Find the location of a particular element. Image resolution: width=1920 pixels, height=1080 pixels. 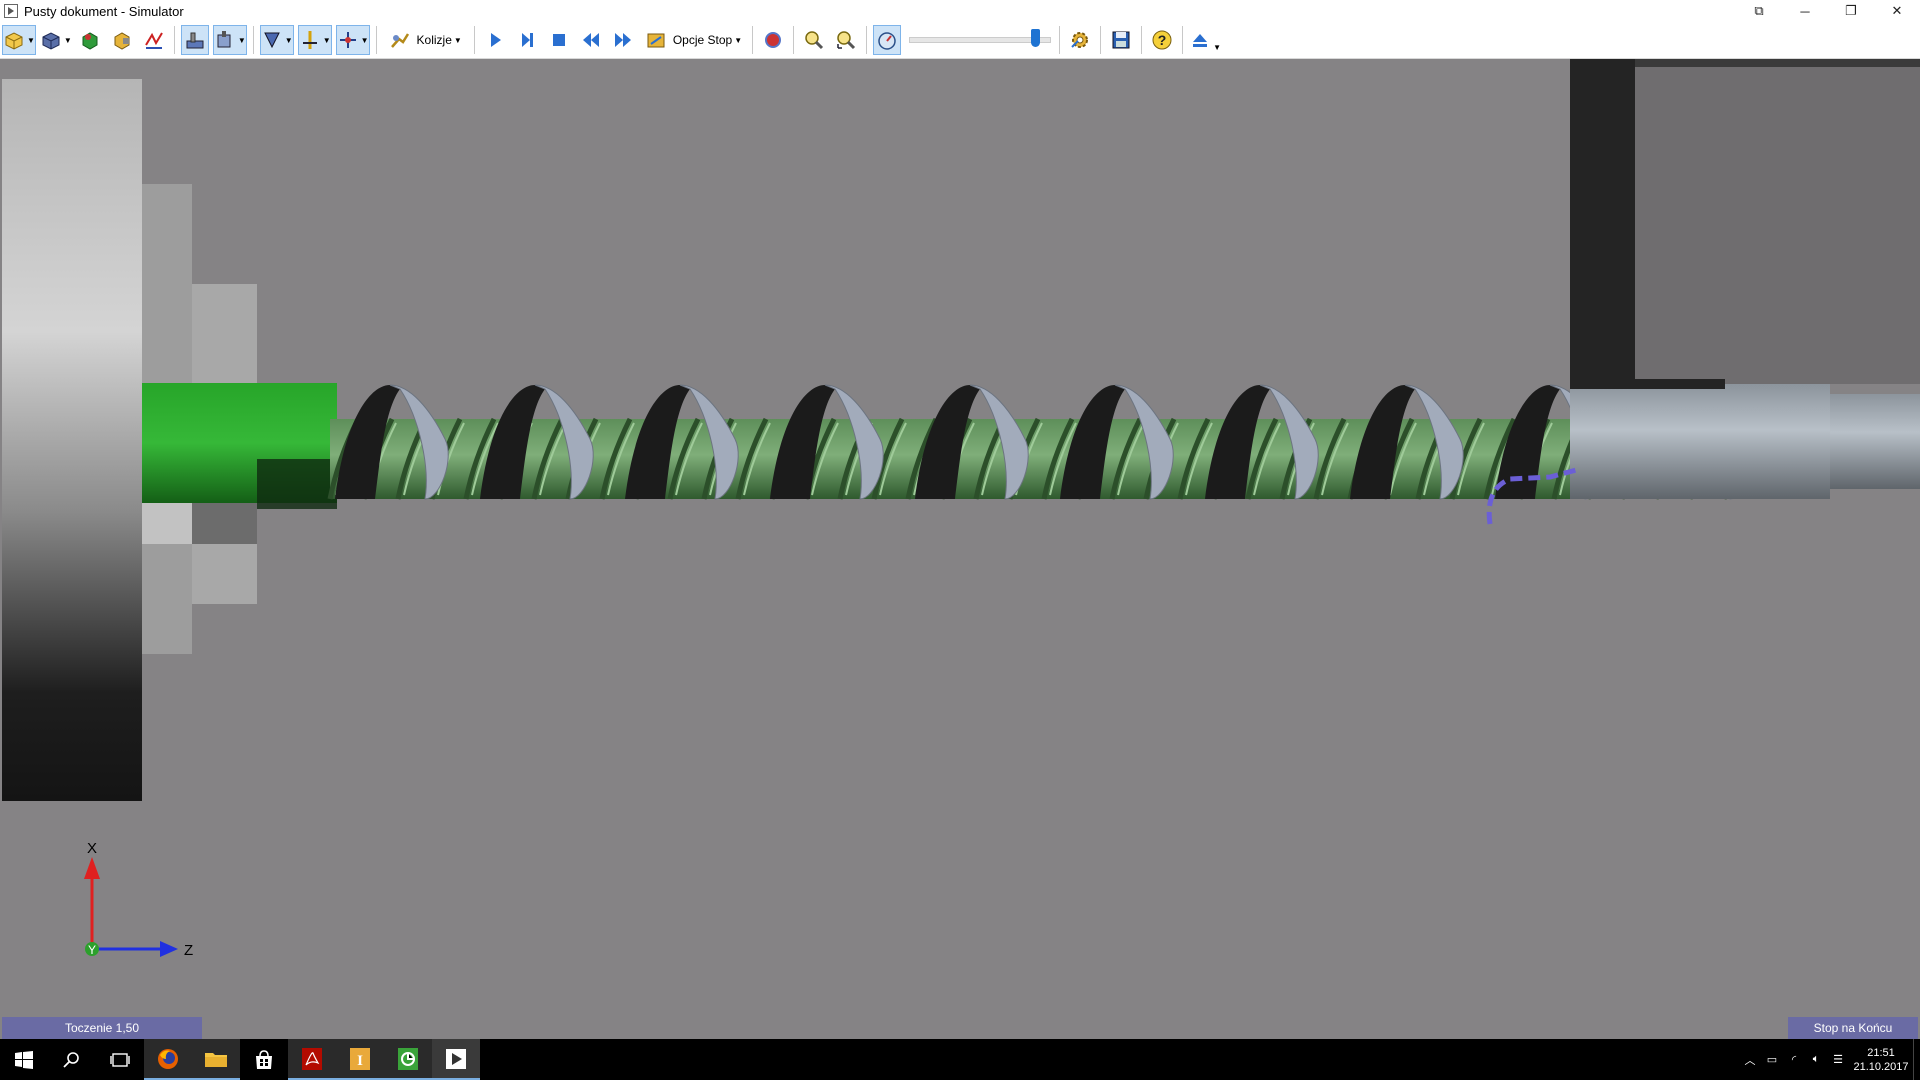

tool-icon is located at coordinates (271, 40).